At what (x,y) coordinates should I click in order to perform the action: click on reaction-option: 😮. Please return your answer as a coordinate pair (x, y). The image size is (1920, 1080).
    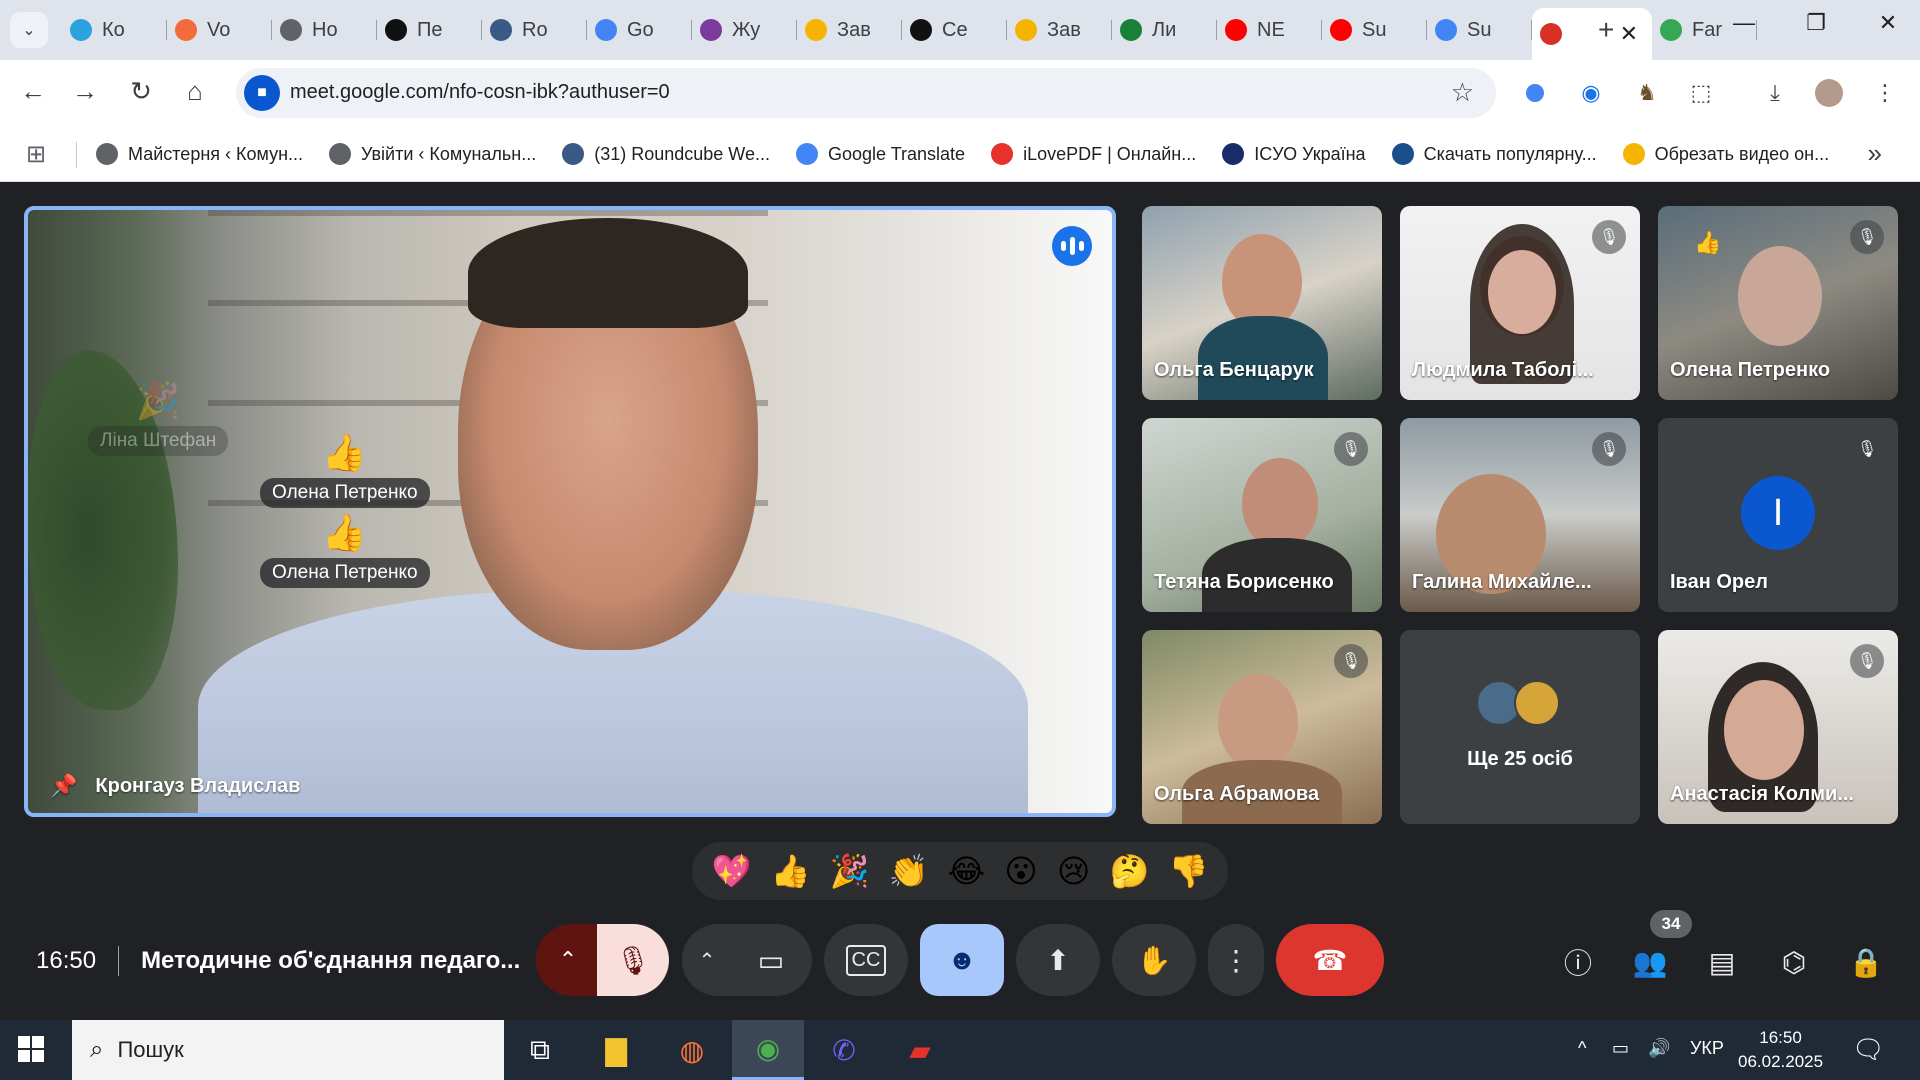
    Looking at the image, I should click on (1020, 871).